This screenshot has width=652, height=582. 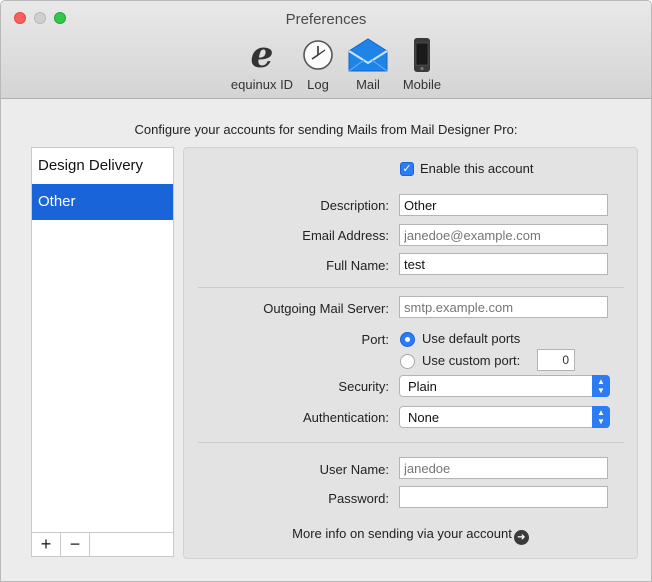 What do you see at coordinates (504, 417) in the screenshot?
I see `authentication-select: None ▲ ▼` at bounding box center [504, 417].